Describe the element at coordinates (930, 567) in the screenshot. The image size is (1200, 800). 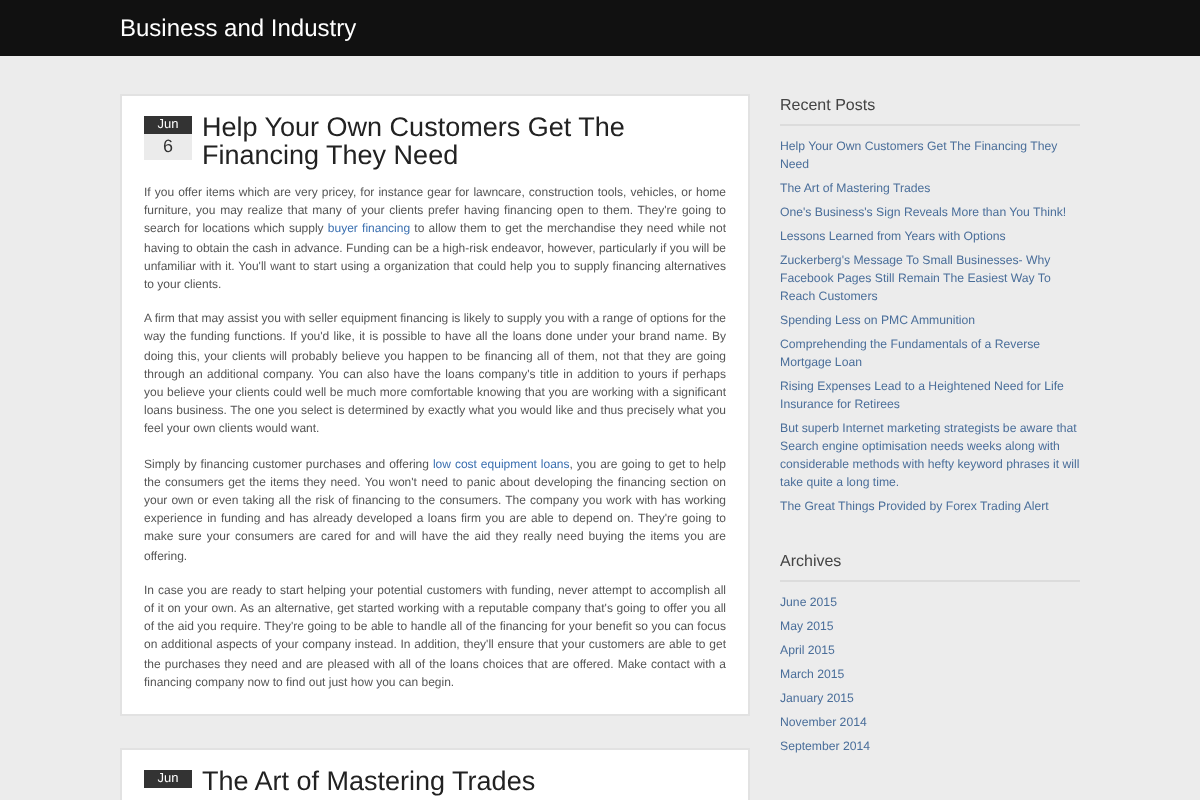
I see `widget-heading: Archives` at that location.